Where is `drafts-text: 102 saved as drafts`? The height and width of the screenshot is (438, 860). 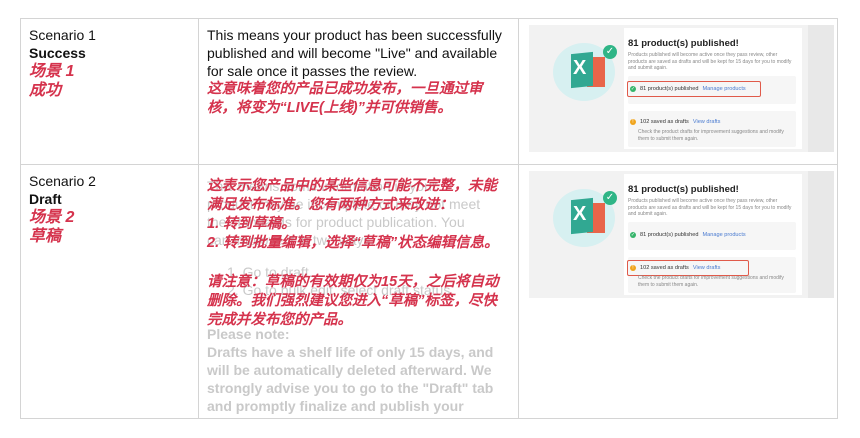 drafts-text: 102 saved as drafts is located at coordinates (664, 122).